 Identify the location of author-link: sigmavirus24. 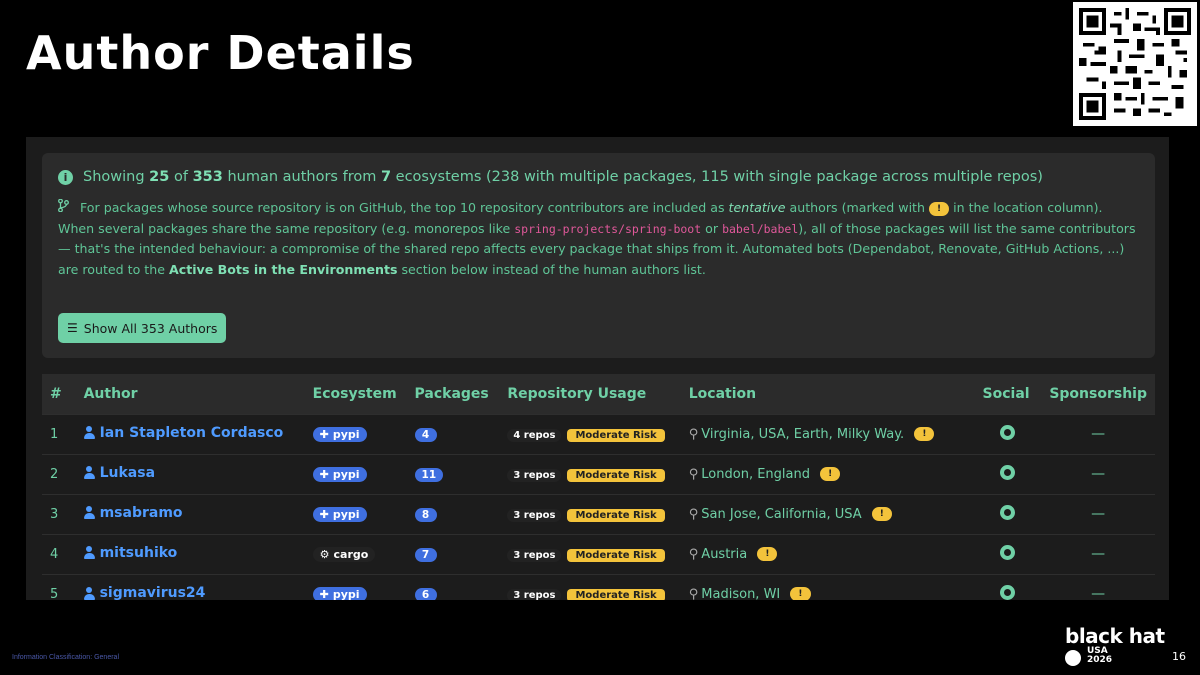
(144, 592).